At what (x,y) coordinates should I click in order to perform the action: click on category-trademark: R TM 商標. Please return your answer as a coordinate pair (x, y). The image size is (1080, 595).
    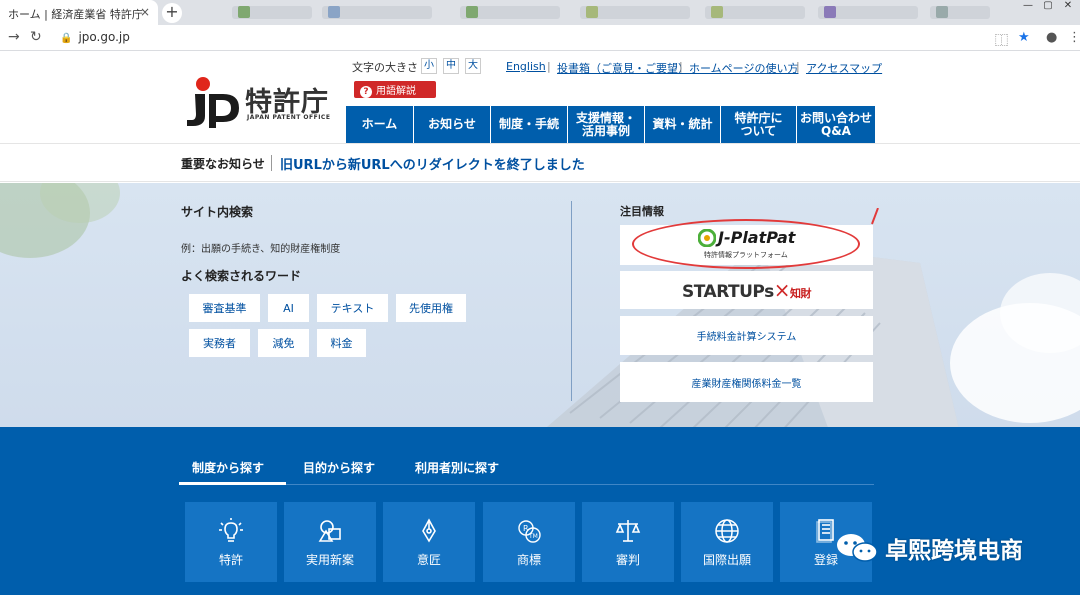
    Looking at the image, I should click on (529, 542).